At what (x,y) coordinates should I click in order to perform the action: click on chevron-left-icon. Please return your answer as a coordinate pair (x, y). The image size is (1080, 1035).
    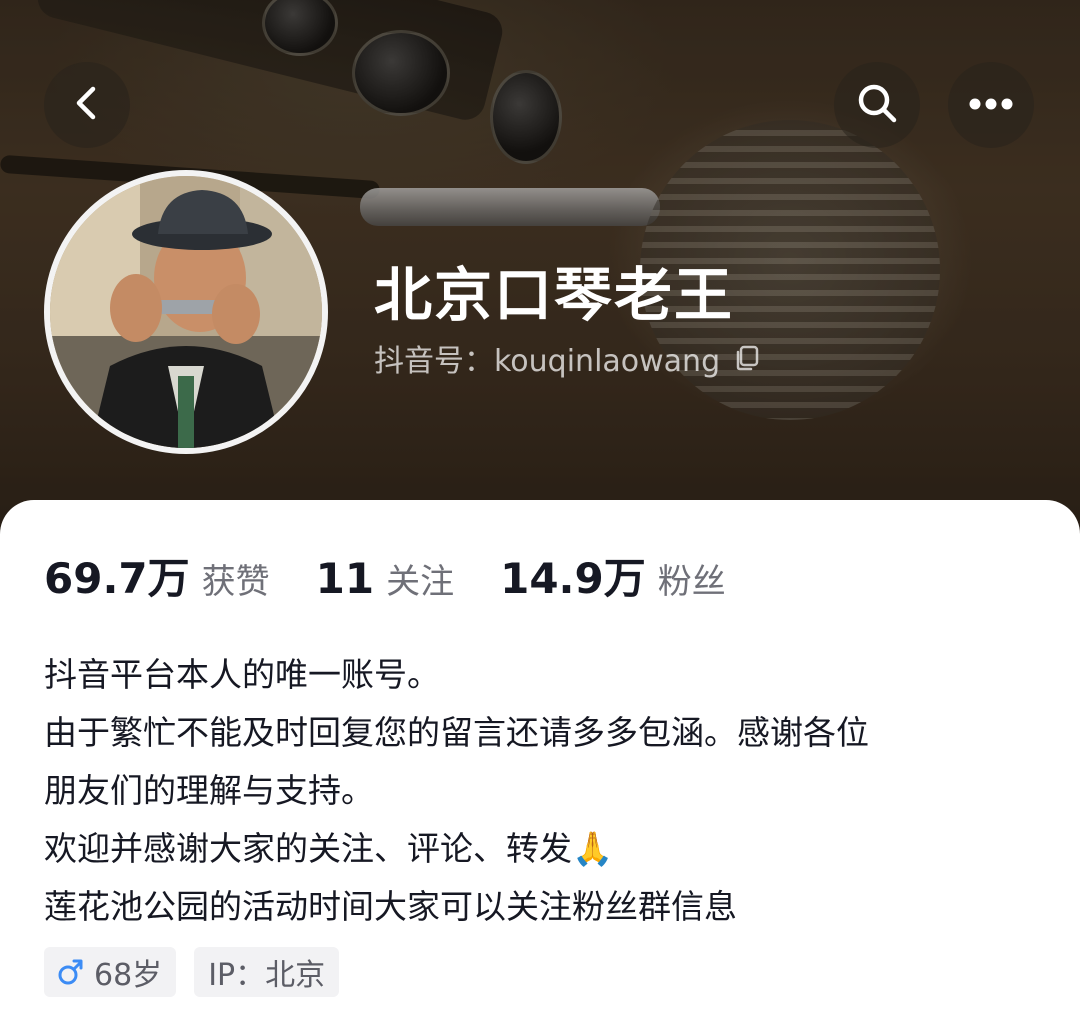
    Looking at the image, I should click on (87, 105).